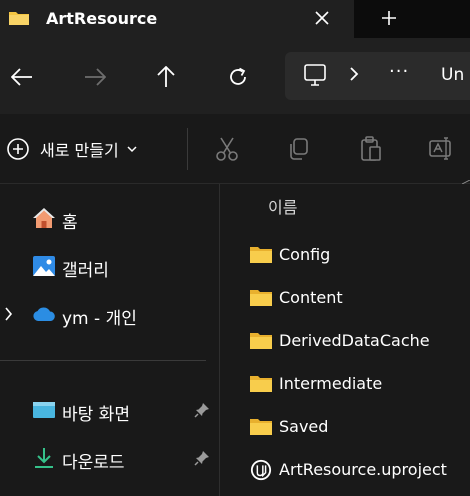 The width and height of the screenshot is (470, 496). I want to click on back-button, so click(22, 77).